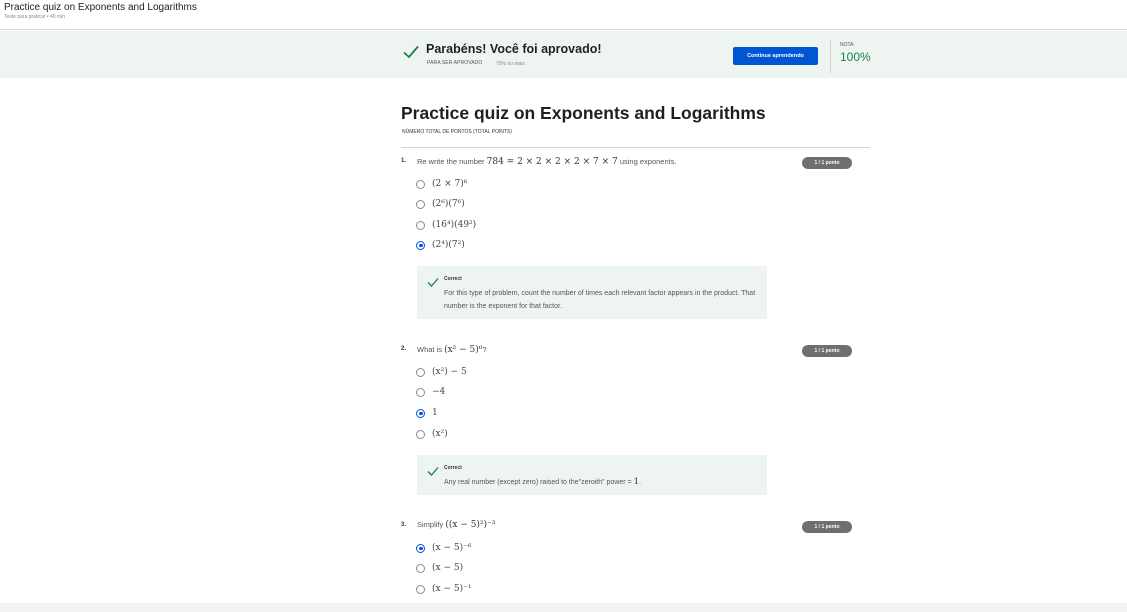  Describe the element at coordinates (404, 525) in the screenshot. I see `question-number: 3.` at that location.